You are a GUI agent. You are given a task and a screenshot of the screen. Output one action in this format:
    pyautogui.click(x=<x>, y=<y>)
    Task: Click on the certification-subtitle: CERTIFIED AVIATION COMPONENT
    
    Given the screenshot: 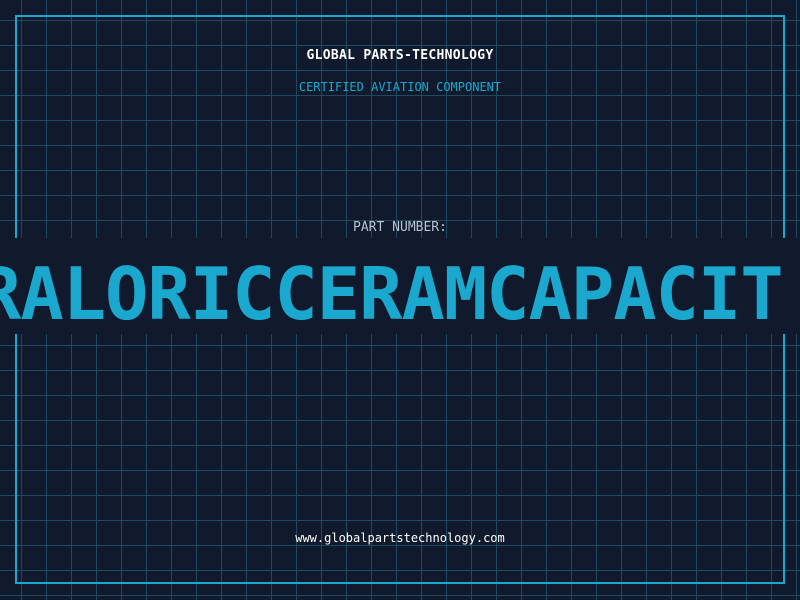 What is the action you would take?
    pyautogui.click(x=400, y=87)
    